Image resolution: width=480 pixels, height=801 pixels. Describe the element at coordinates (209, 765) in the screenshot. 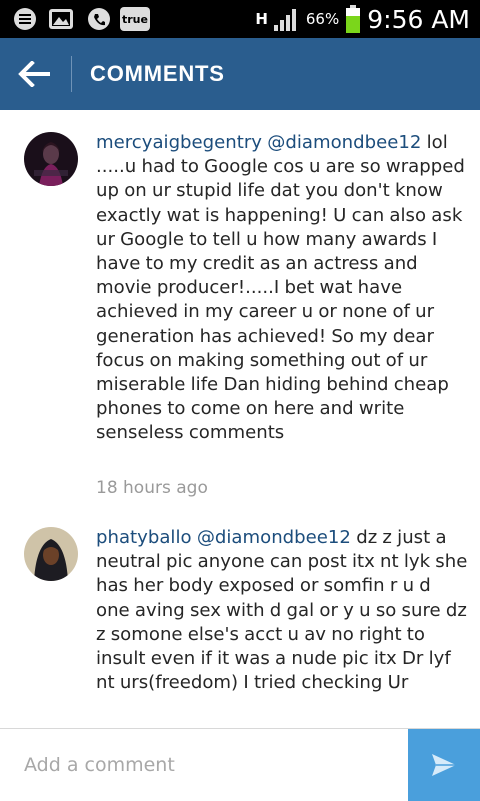

I see `comment-input` at that location.